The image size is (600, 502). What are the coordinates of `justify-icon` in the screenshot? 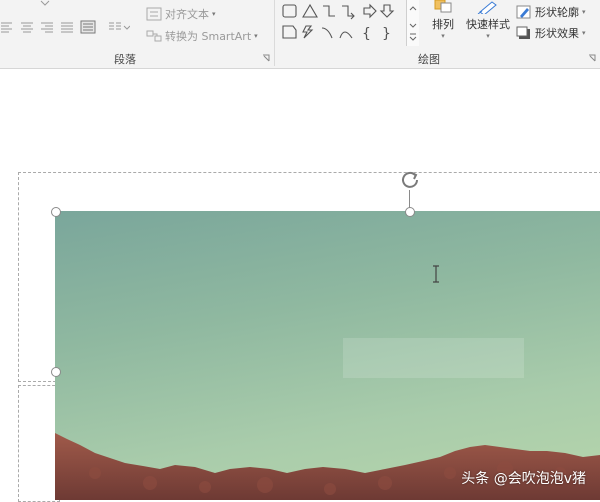 It's located at (67, 27).